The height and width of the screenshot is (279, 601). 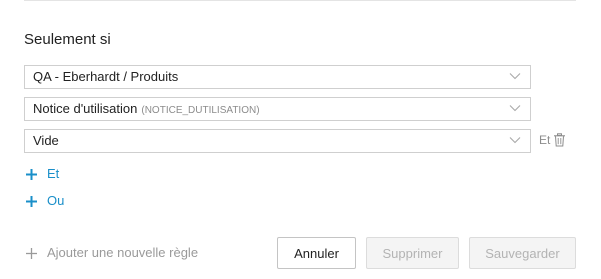 What do you see at coordinates (300, 0) in the screenshot?
I see `top-divider` at bounding box center [300, 0].